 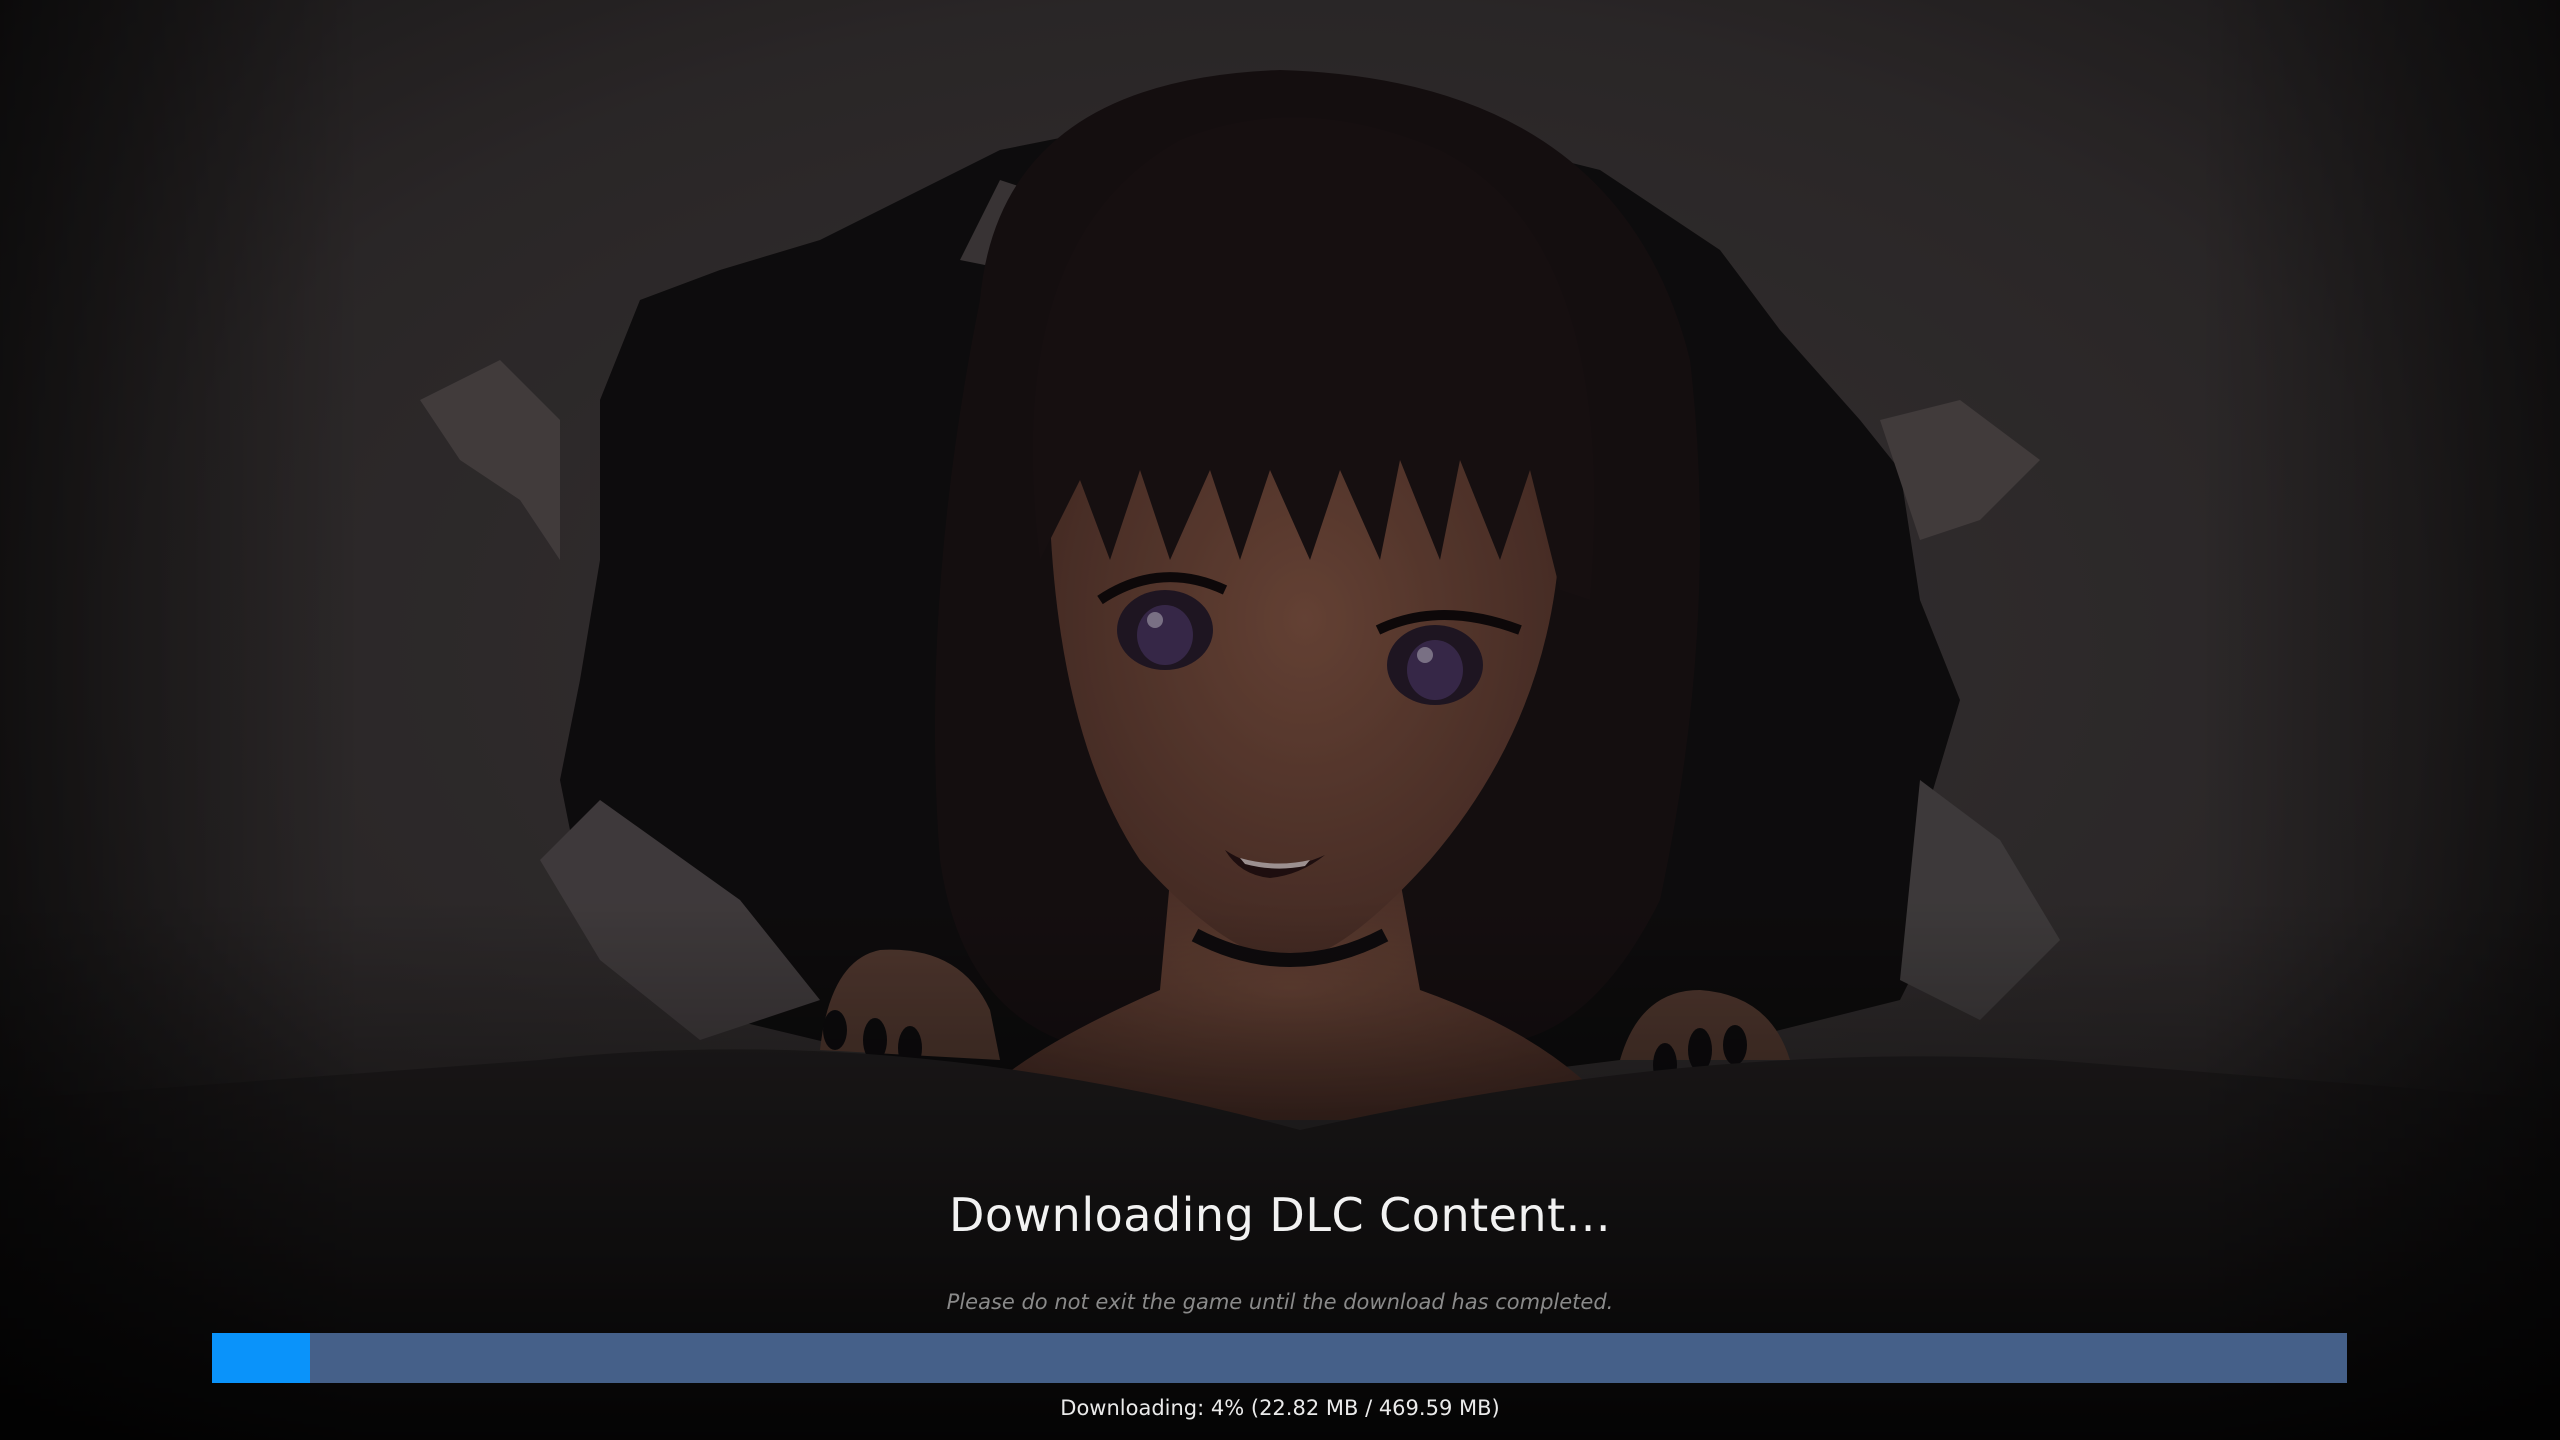 I want to click on download-progress-bar, so click(x=1279, y=1358).